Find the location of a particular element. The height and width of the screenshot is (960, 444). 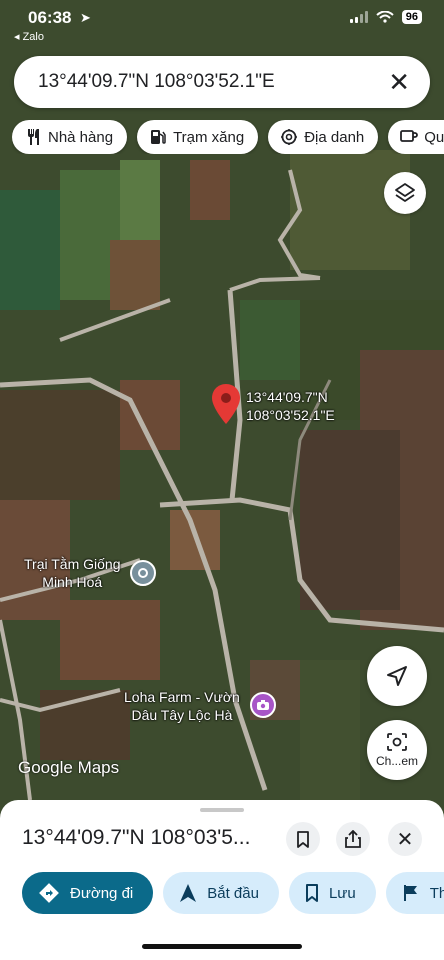

save-button is located at coordinates (303, 839).